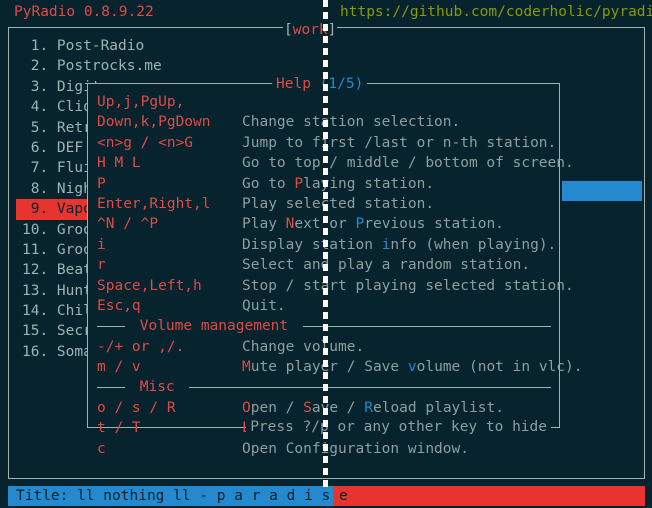 Image resolution: width=652 pixels, height=508 pixels. What do you see at coordinates (101, 244) in the screenshot?
I see `help-key-binding: i` at bounding box center [101, 244].